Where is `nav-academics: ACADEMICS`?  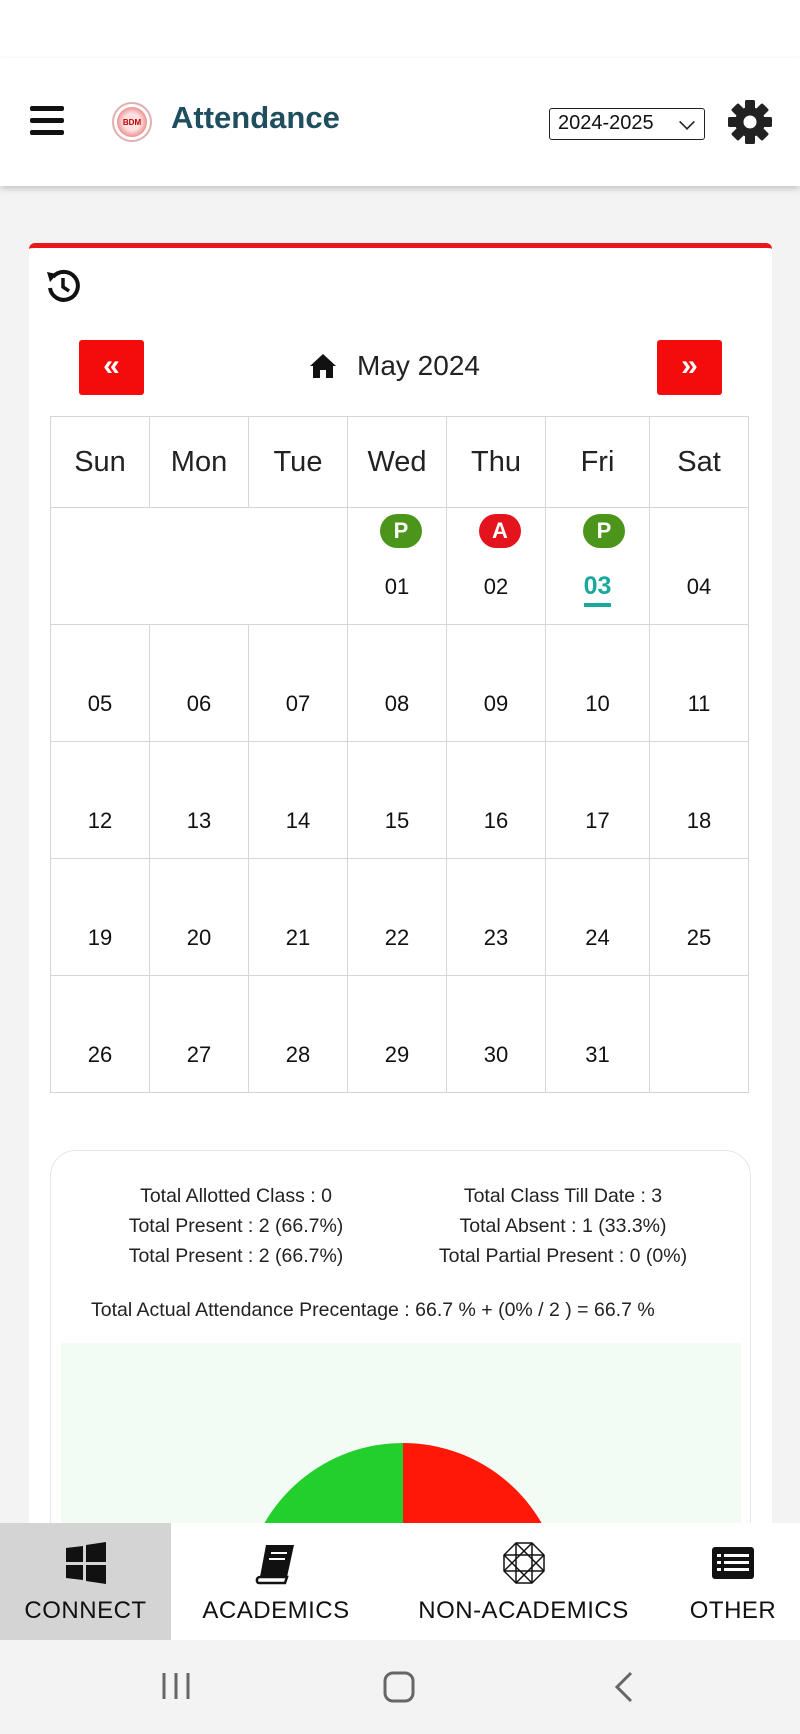 nav-academics: ACADEMICS is located at coordinates (276, 1581).